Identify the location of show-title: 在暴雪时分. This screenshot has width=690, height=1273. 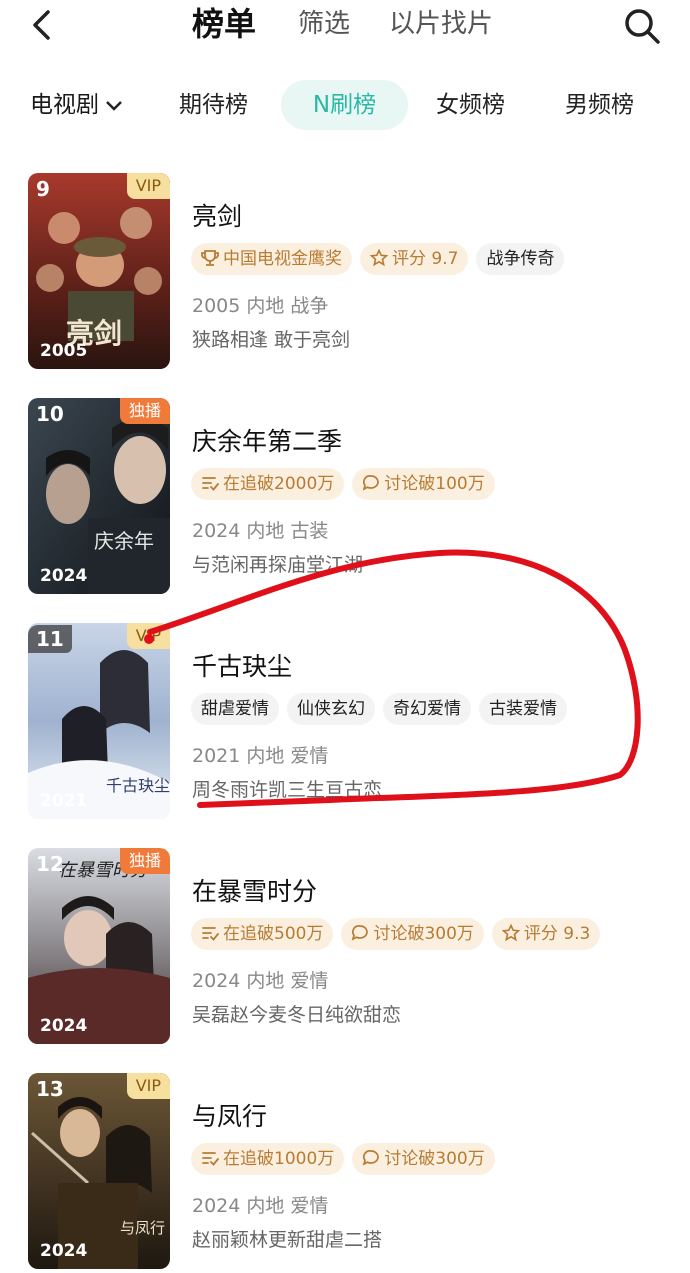
(255, 891).